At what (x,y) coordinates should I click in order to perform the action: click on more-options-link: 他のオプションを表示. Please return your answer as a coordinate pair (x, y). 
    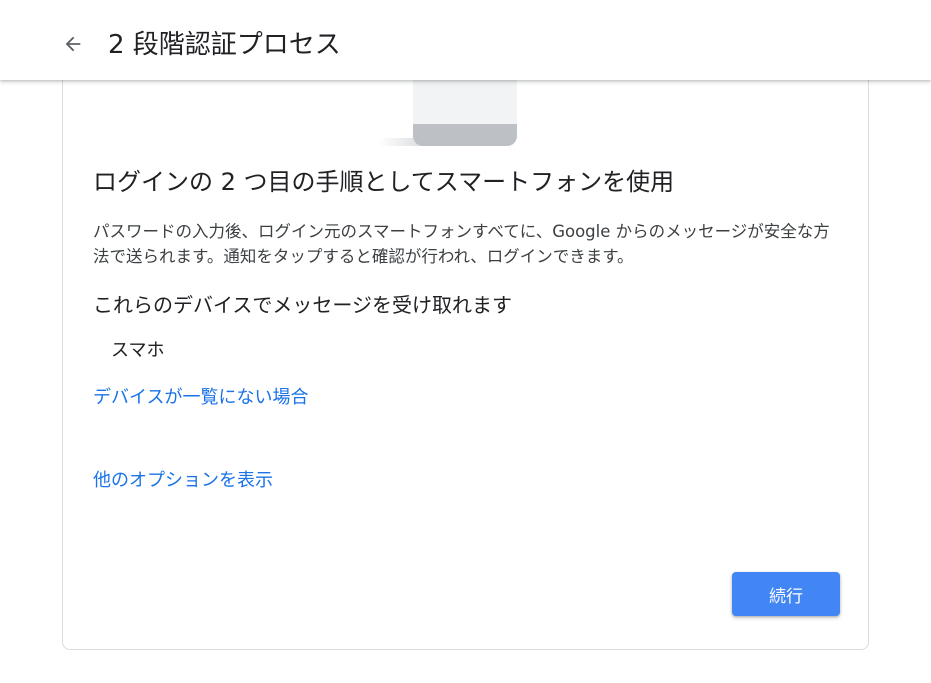
    Looking at the image, I should click on (183, 481).